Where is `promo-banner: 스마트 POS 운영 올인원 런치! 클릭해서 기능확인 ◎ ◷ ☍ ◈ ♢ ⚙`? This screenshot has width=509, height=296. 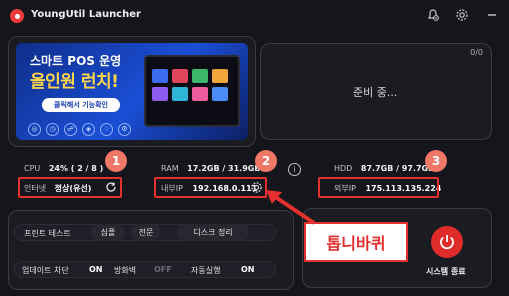
promo-banner: 스마트 POS 운영 올인원 런치! 클릭해서 기능확인 ◎ ◷ ☍ ◈ ♢ ⚙ is located at coordinates (132, 91).